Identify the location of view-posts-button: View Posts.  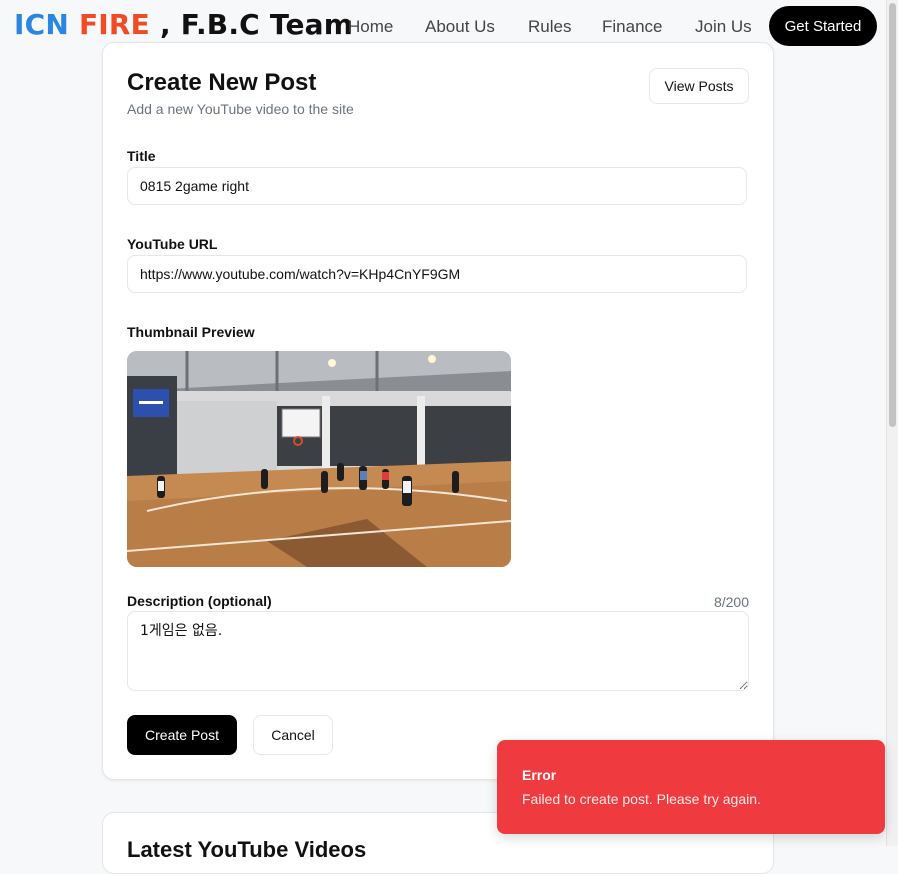
(699, 86).